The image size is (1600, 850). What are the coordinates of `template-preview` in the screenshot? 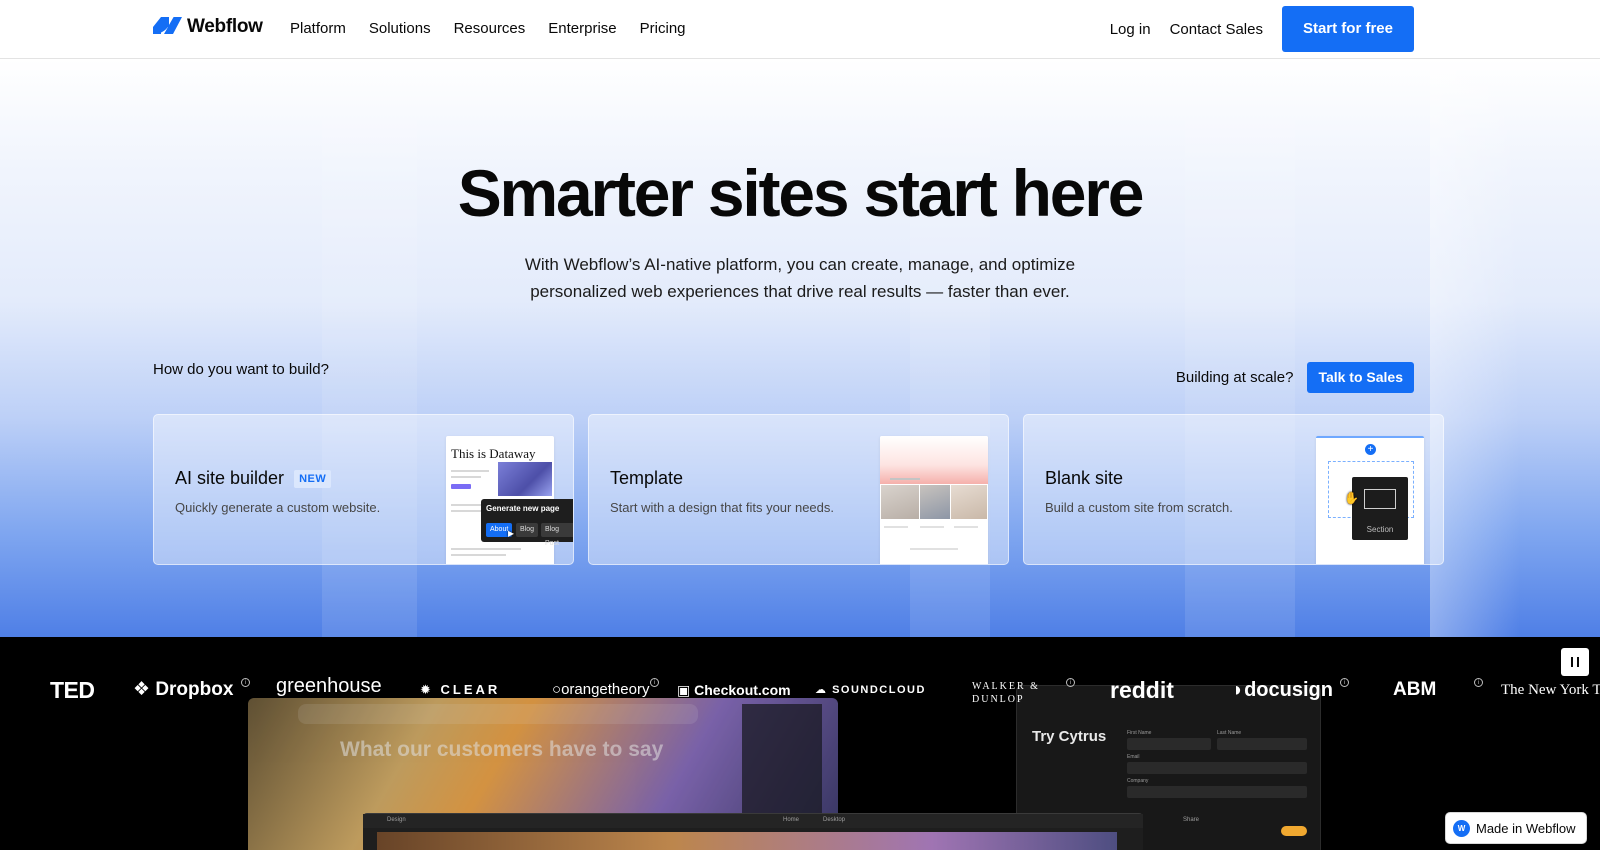 It's located at (934, 500).